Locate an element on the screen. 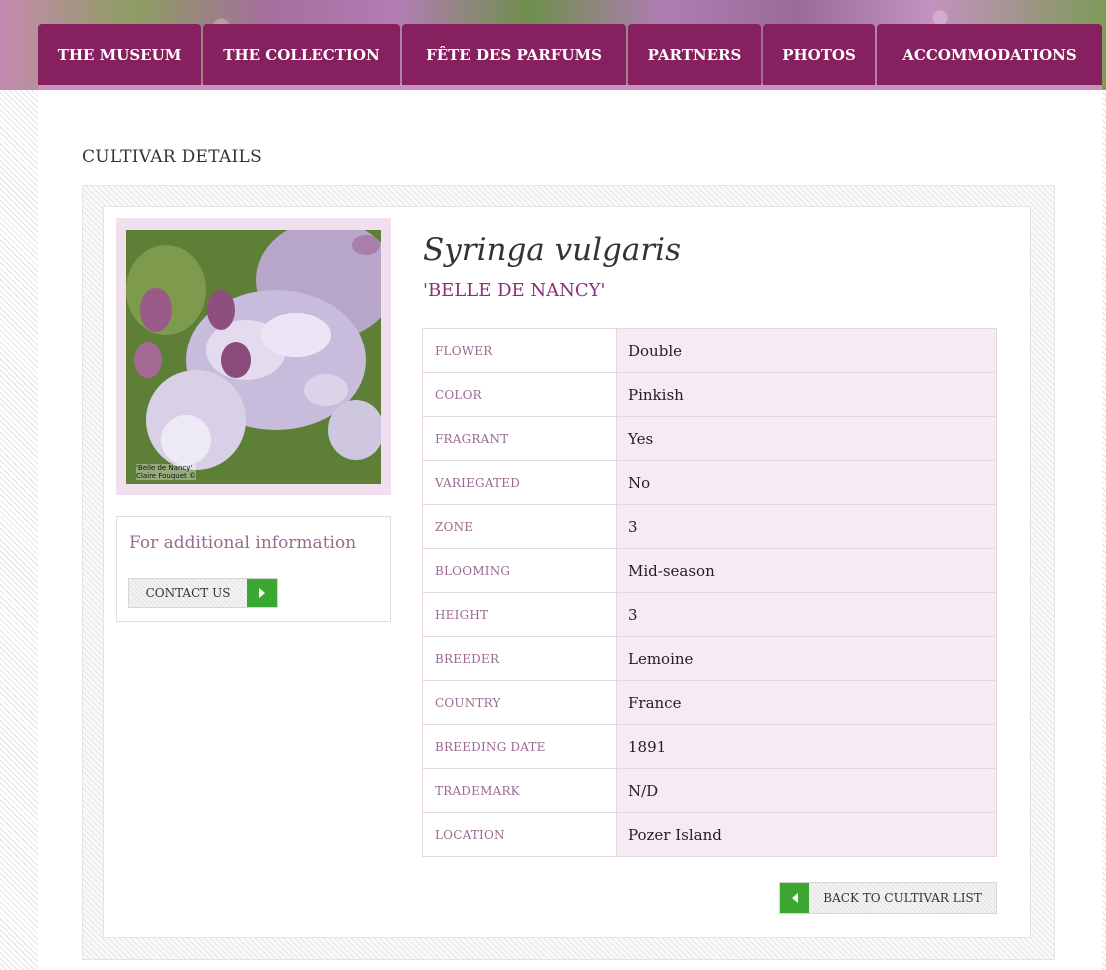 Image resolution: width=1106 pixels, height=970 pixels. lilac-photo: 'Belle de Nancy' Claire Fouquet © is located at coordinates (253, 357).